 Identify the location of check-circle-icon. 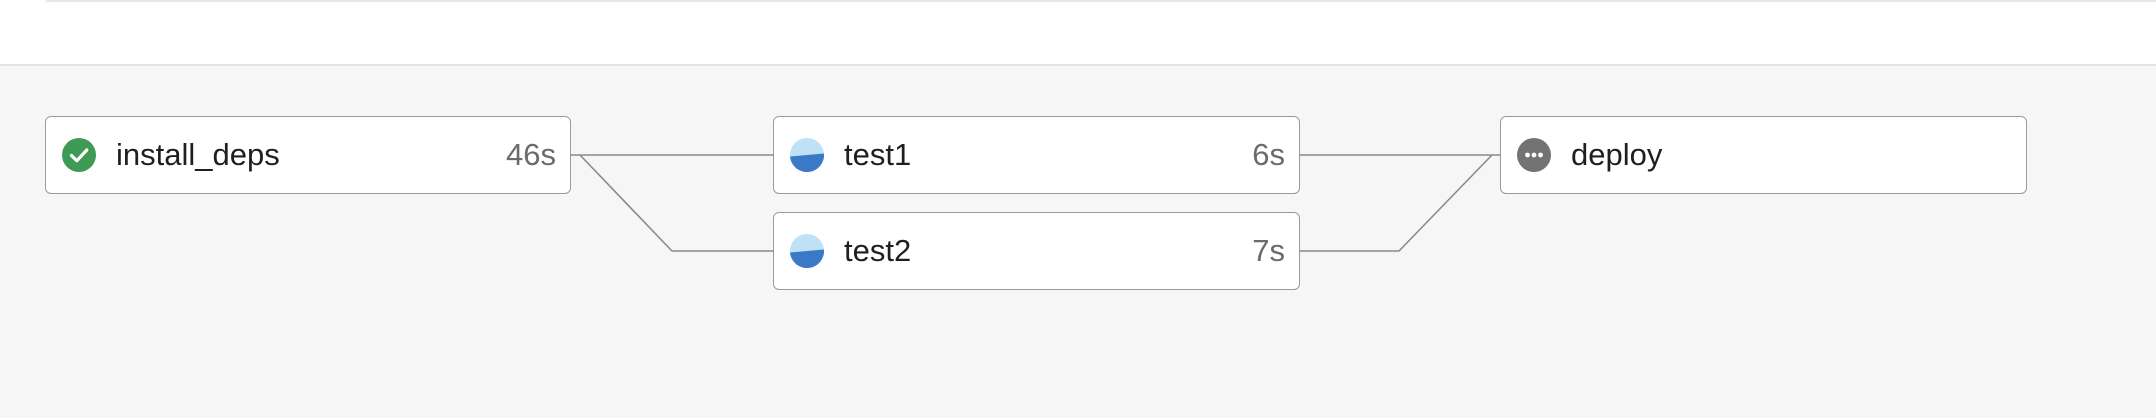
(79, 155).